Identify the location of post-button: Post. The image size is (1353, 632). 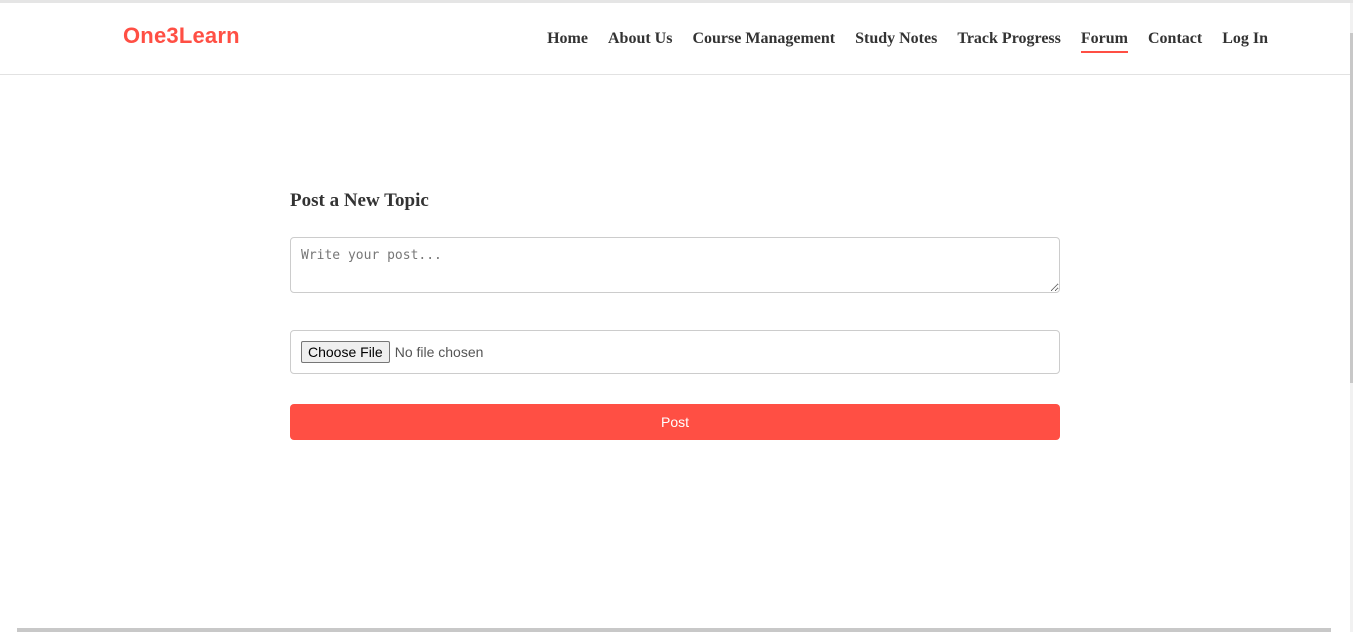
(675, 422).